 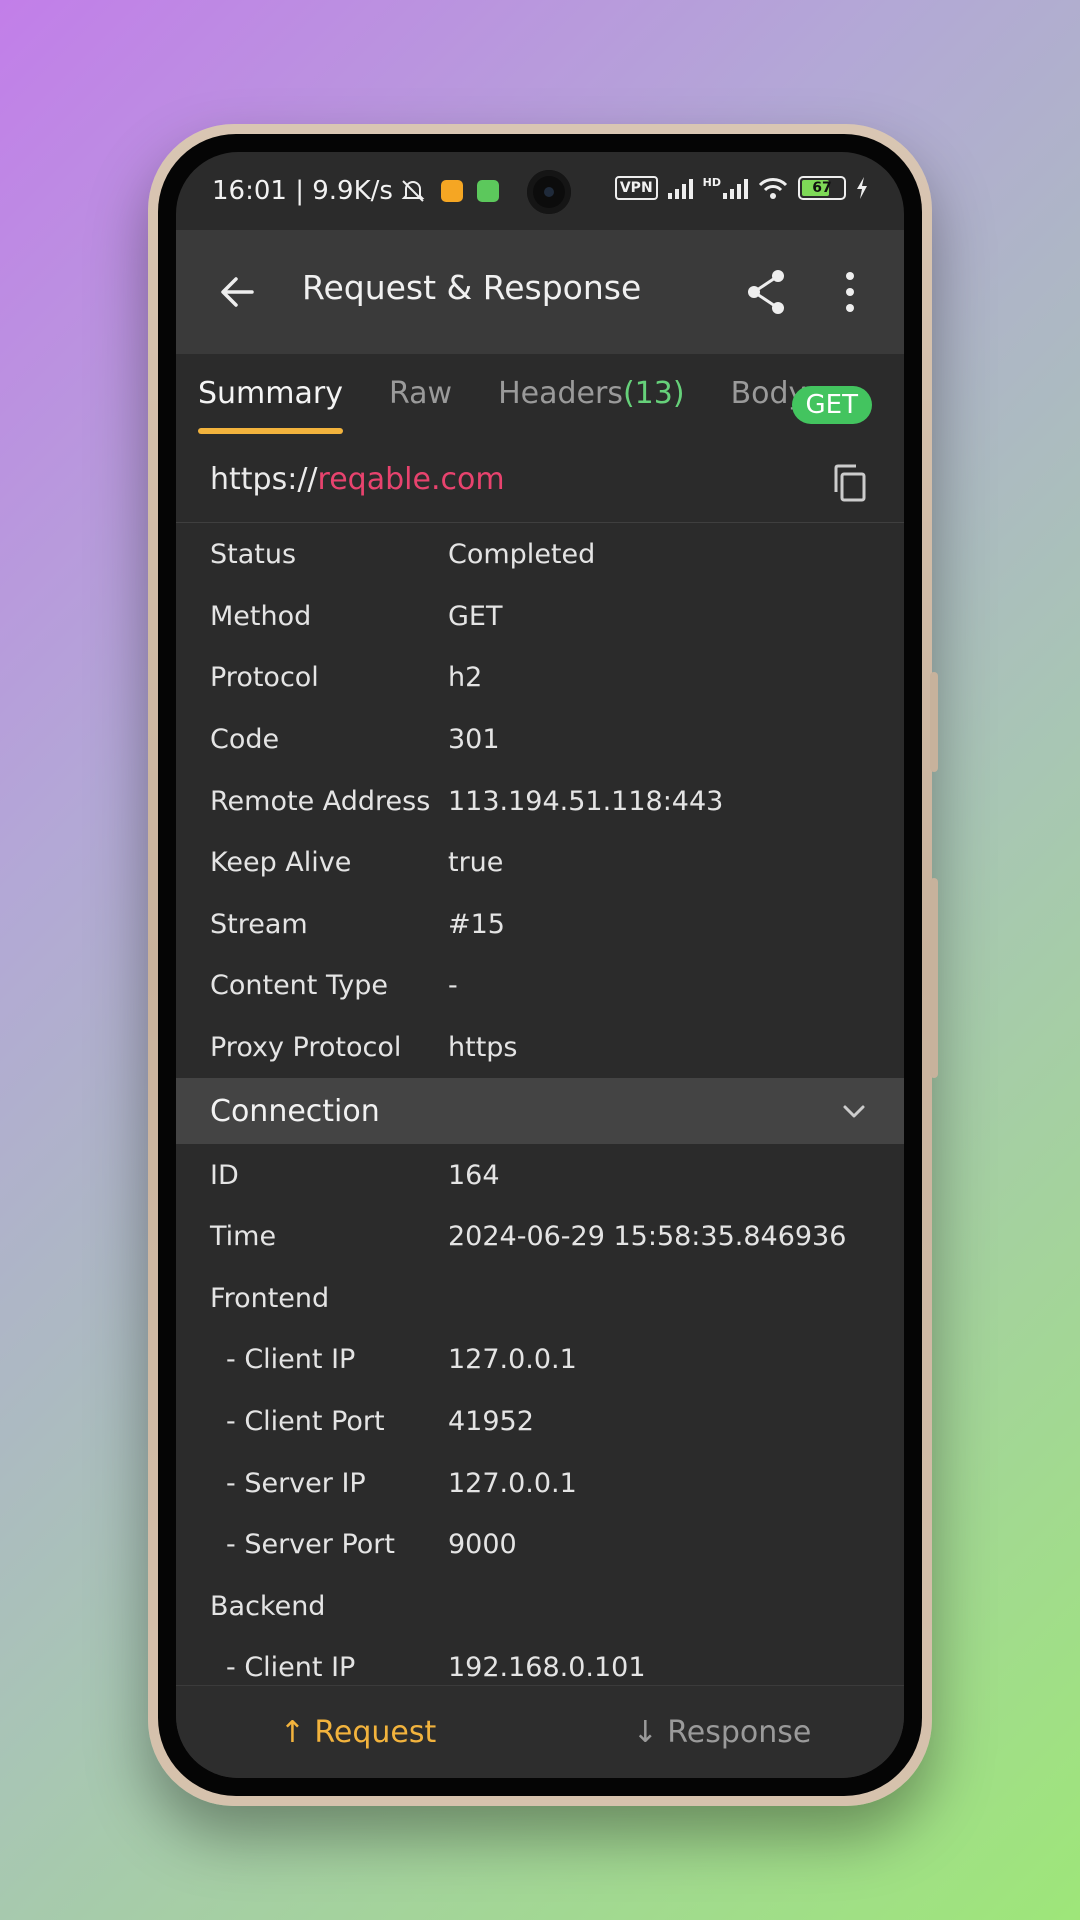 What do you see at coordinates (306, 1048) in the screenshot?
I see `row-key: Proxy Protocol` at bounding box center [306, 1048].